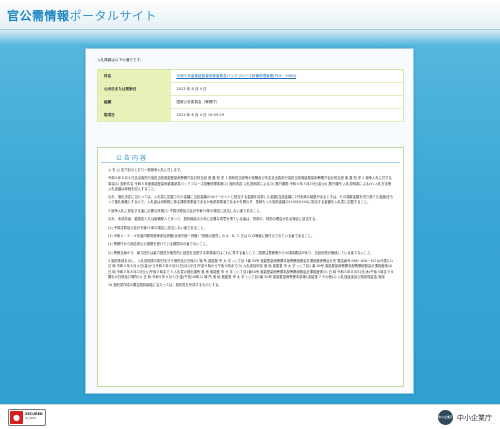 This screenshot has width=500, height=429. I want to click on subject-link: 令和５年度奥能登豪雨被害緊急バックフローズ設備修理事業[PDF：99KB], so click(237, 76).